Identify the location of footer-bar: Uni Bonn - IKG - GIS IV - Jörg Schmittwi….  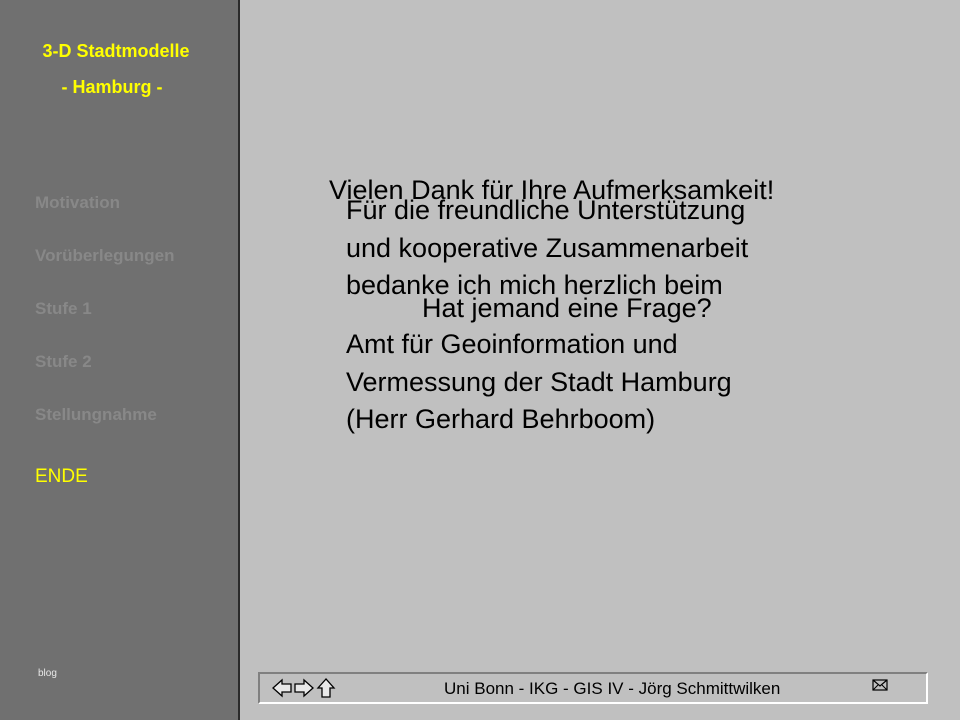
(593, 688).